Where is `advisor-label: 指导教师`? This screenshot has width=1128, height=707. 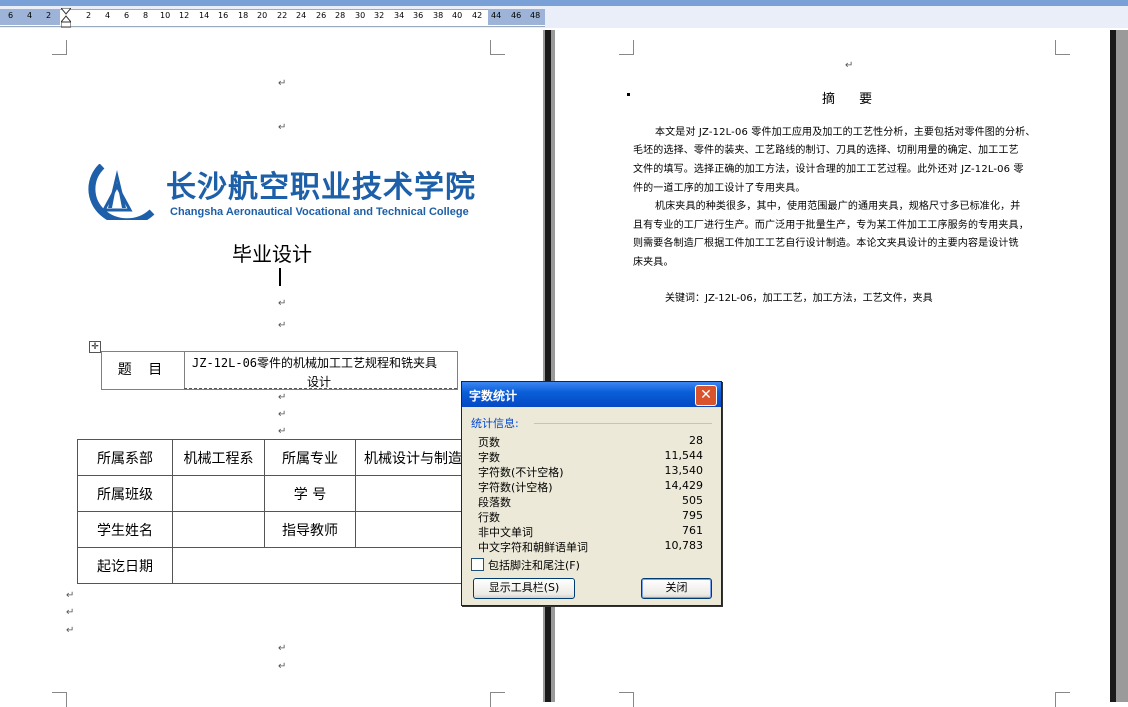 advisor-label: 指导教师 is located at coordinates (310, 529).